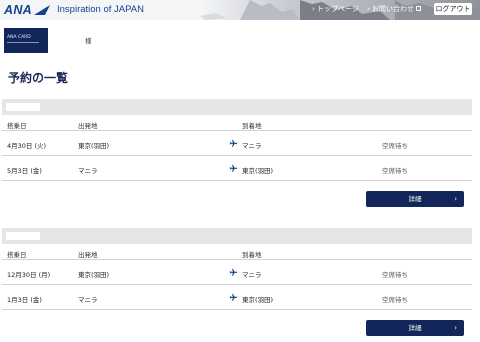 The height and width of the screenshot is (342, 480). I want to click on table-row: 5月3日 (金) マニラ 東京(羽田) 空席待ち, so click(237, 168).